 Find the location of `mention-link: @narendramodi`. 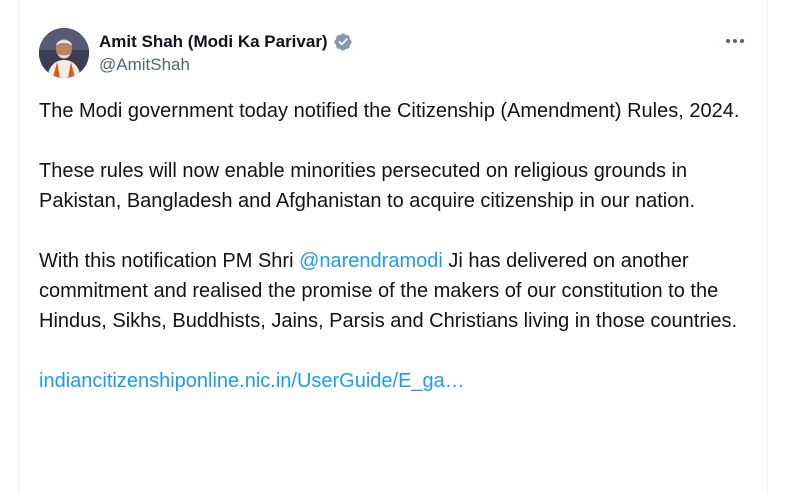

mention-link: @narendramodi is located at coordinates (371, 261).